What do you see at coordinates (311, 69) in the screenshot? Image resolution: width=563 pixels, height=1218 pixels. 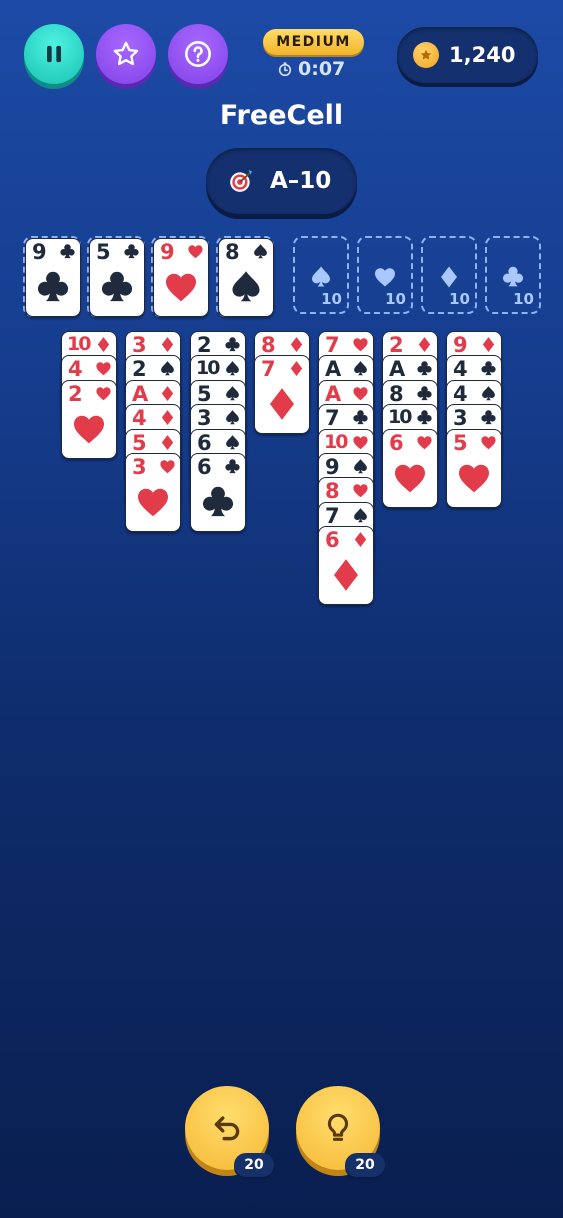 I see `game-timer: 0:07` at bounding box center [311, 69].